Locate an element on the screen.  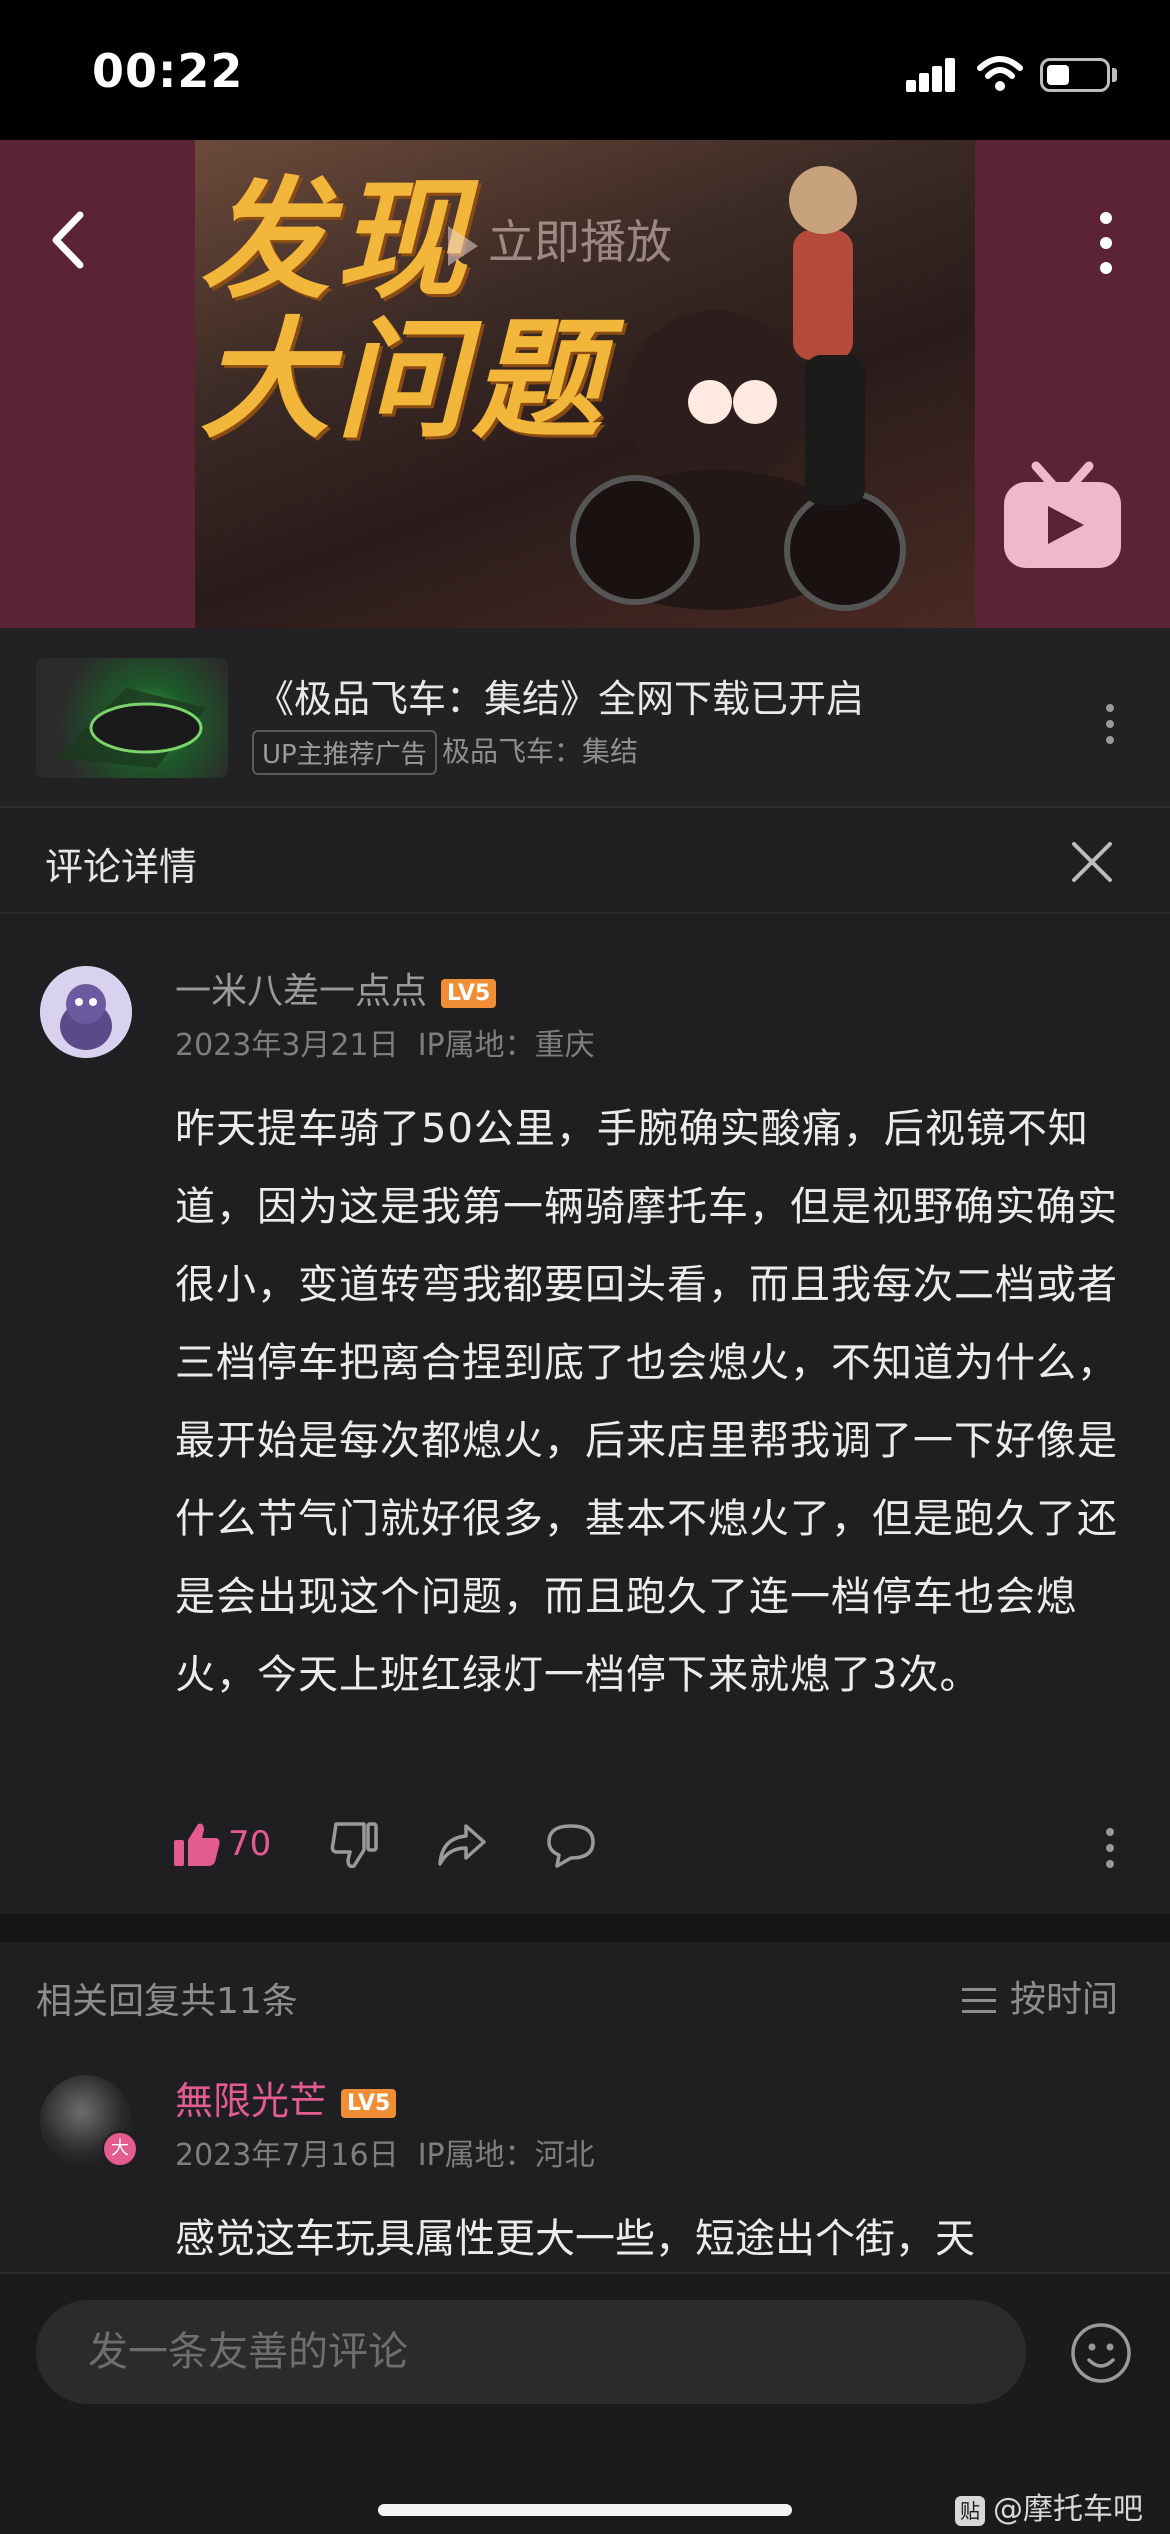
back-icon is located at coordinates (70, 240).